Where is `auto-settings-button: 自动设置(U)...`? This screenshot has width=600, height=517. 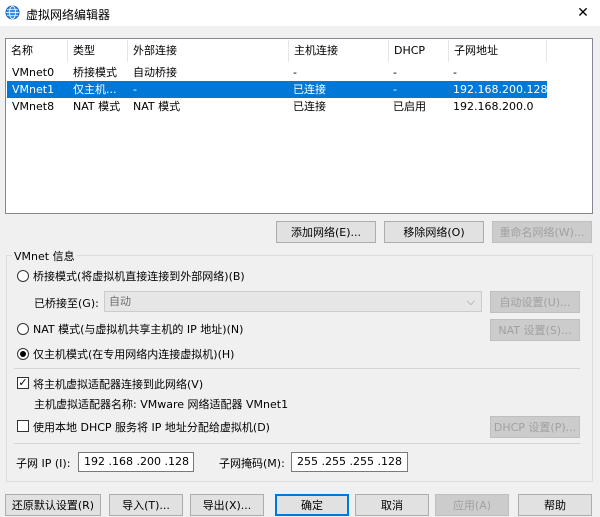
auto-settings-button: 自动设置(U)... is located at coordinates (535, 302).